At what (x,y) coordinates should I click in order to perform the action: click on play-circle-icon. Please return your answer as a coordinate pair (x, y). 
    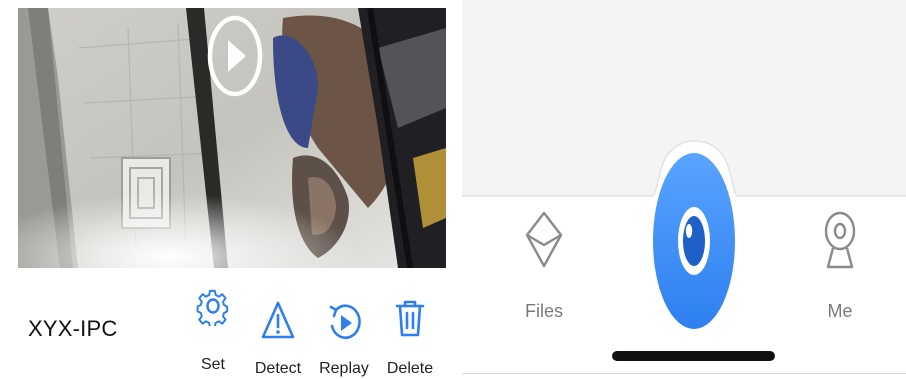
    Looking at the image, I should click on (235, 56).